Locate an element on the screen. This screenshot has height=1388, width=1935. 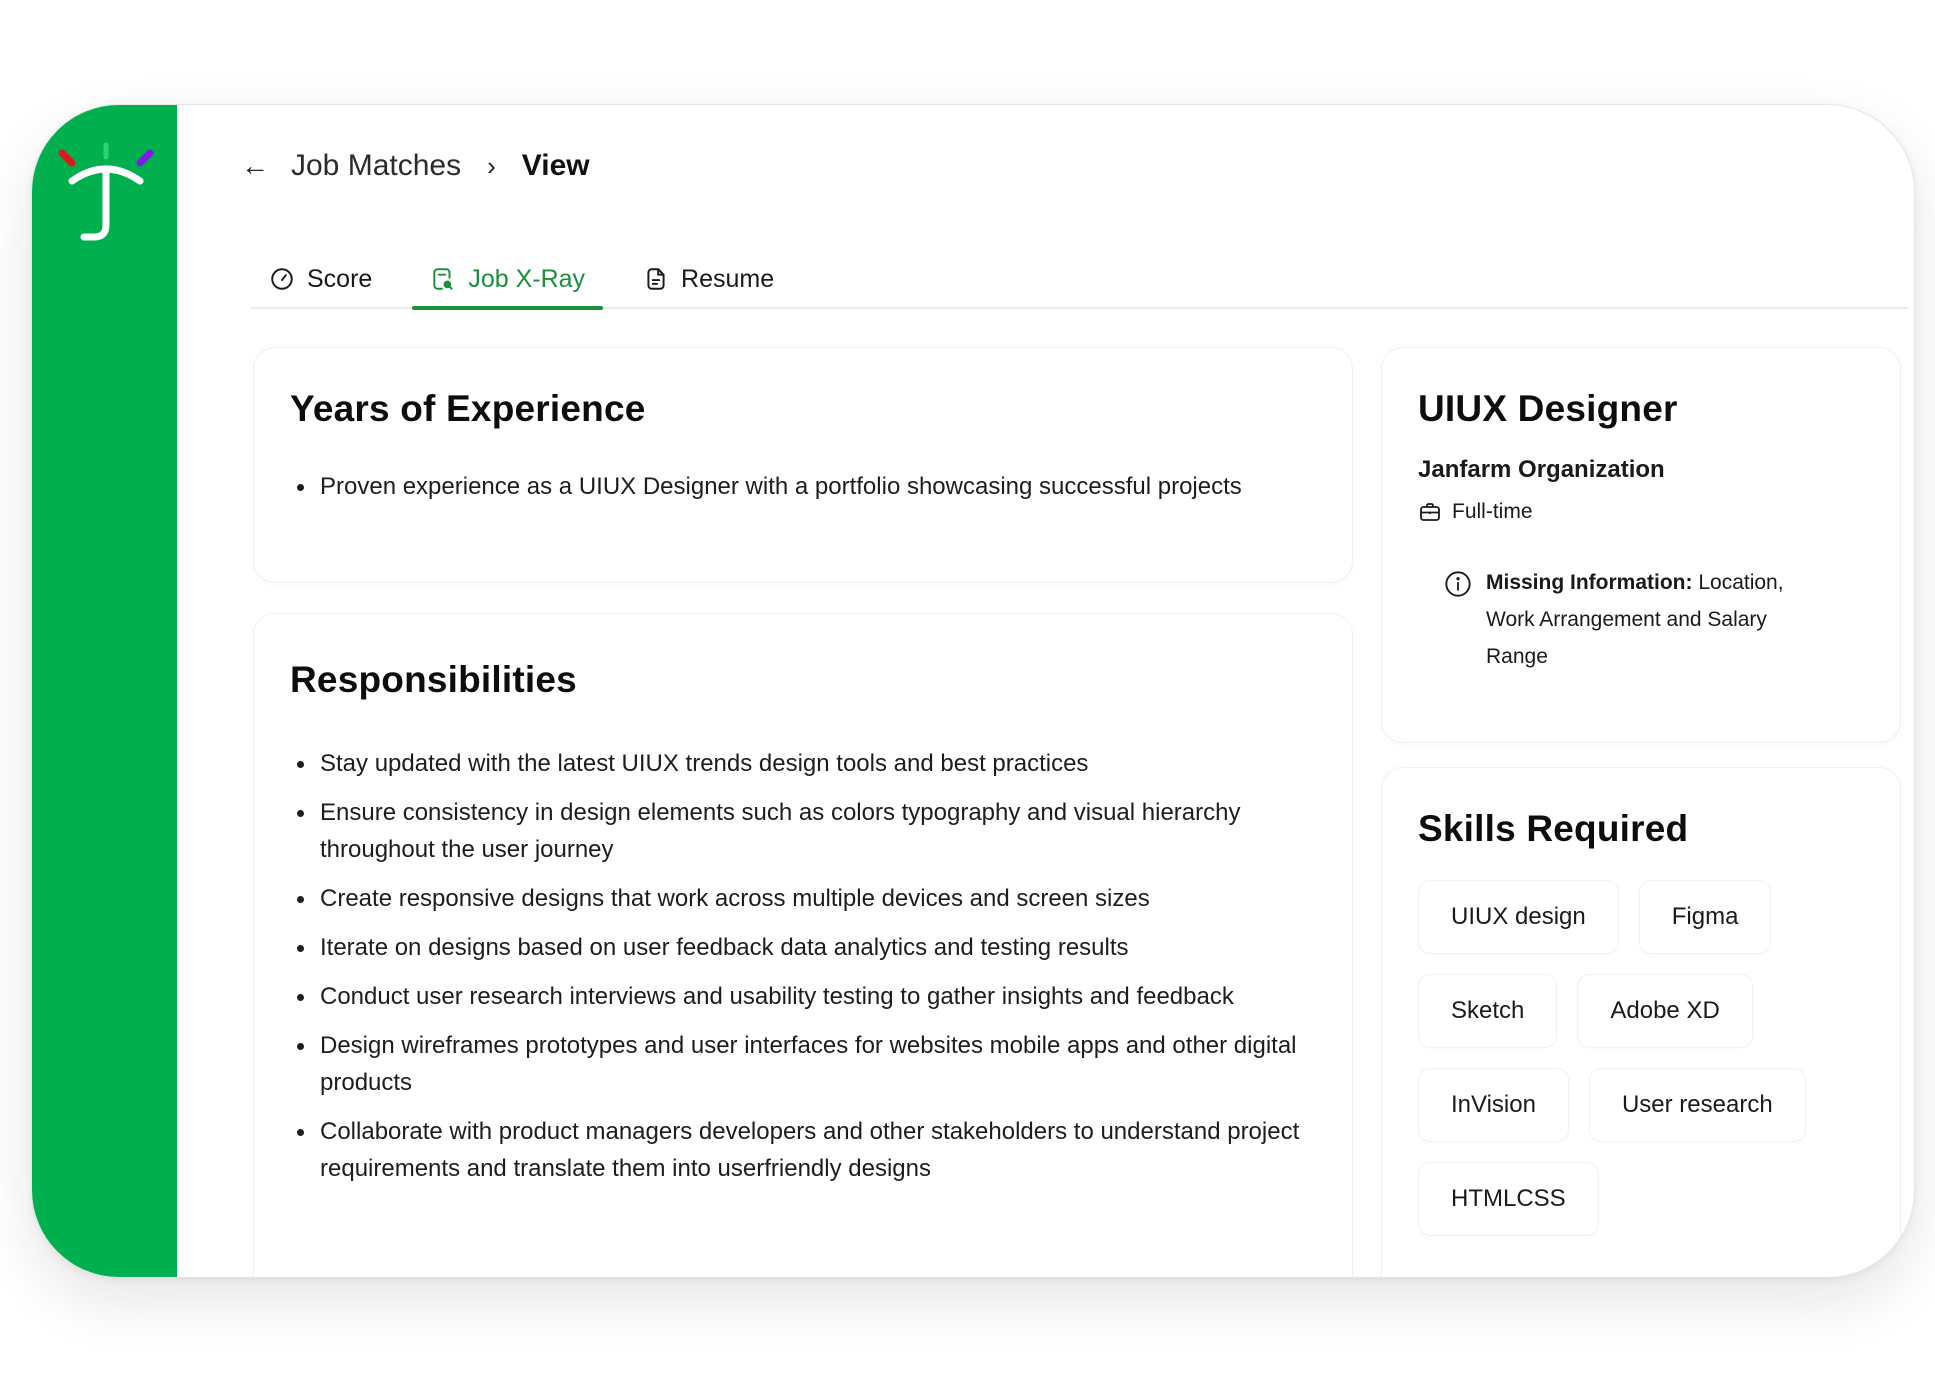
skill-chip: Sketch is located at coordinates (1488, 1011).